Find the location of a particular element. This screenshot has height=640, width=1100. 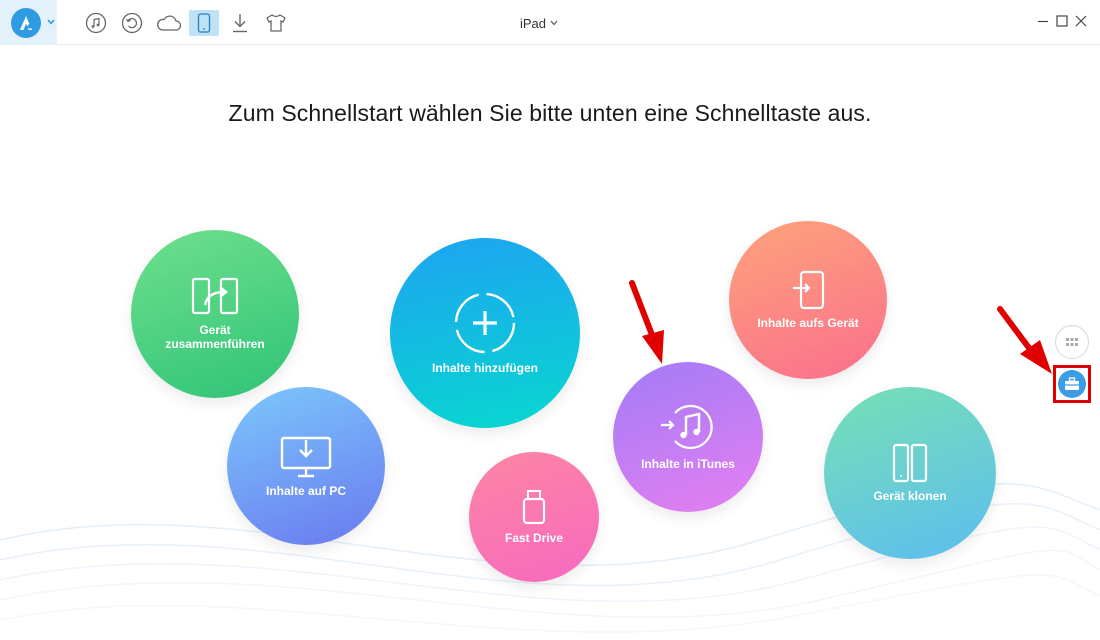

toolbox-highlight-box is located at coordinates (1072, 384).